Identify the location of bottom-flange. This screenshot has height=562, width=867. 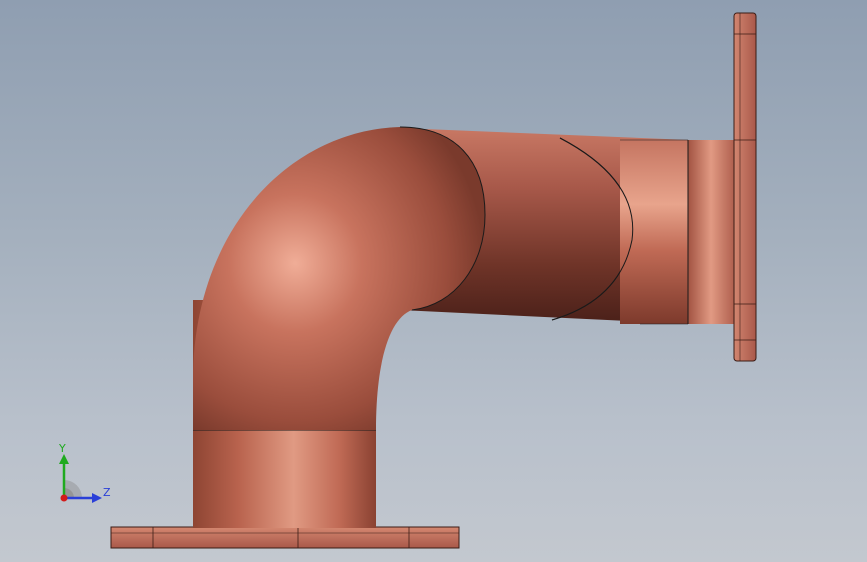
(285, 537).